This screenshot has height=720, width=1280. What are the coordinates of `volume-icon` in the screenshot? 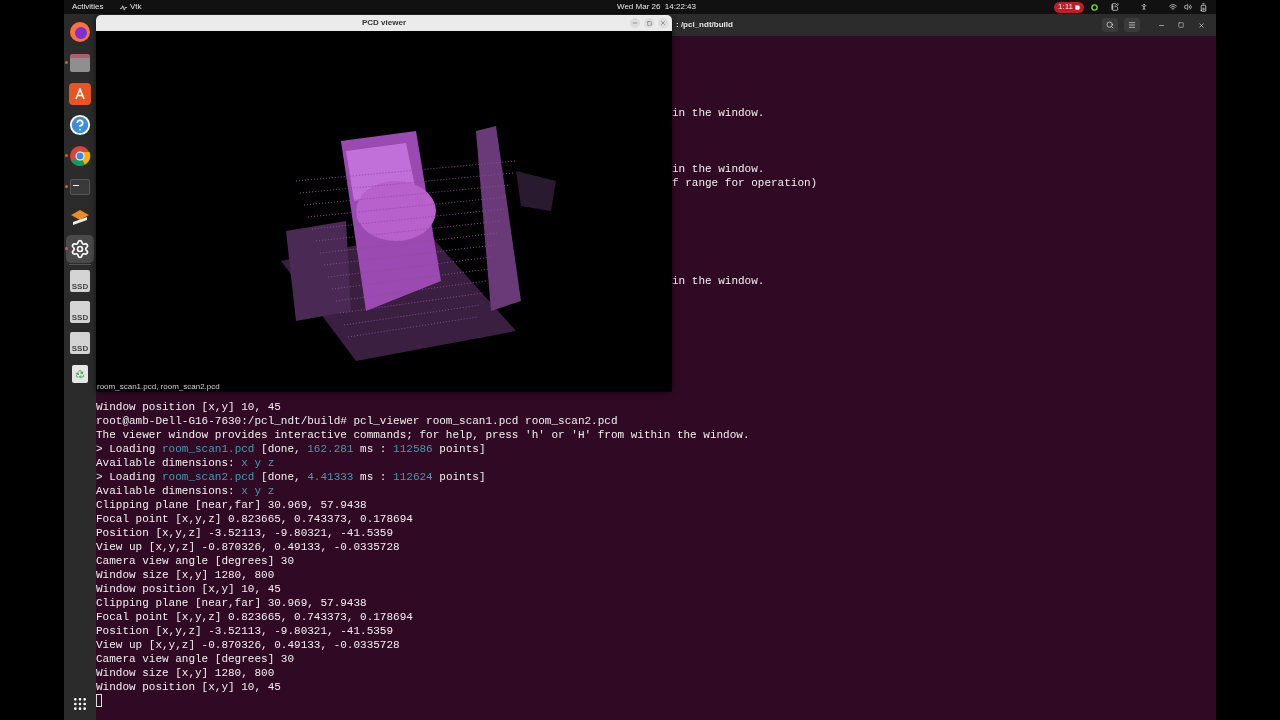 It's located at (1188, 7).